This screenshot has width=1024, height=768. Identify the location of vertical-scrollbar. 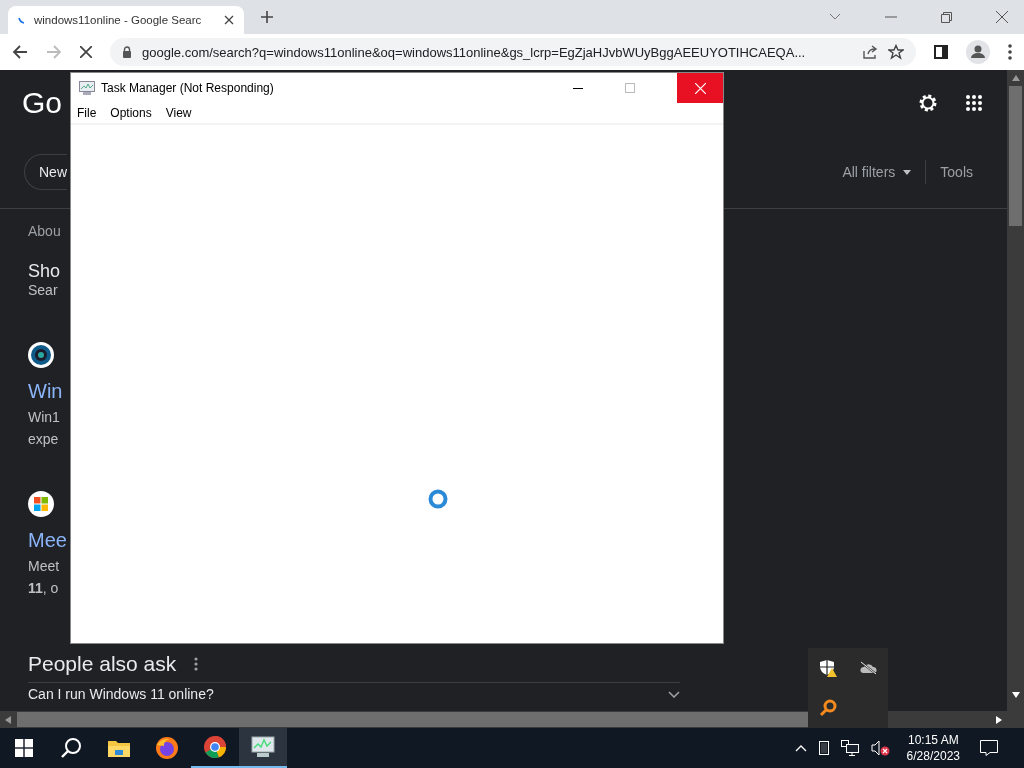
(1015, 399).